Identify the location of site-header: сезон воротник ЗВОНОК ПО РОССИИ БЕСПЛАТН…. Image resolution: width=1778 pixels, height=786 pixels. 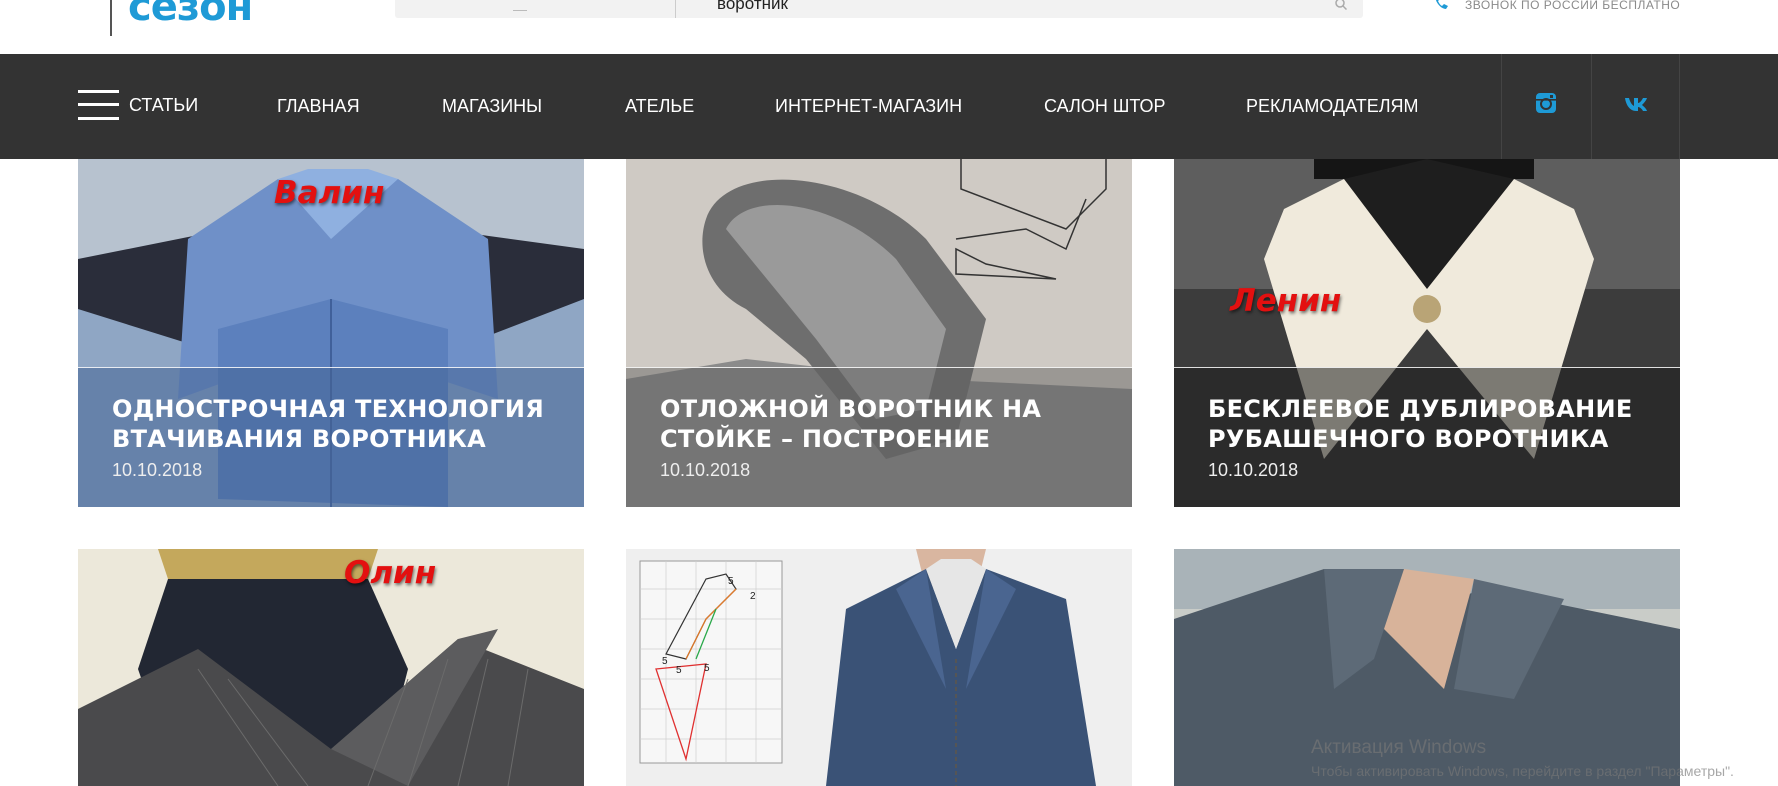
(889, 27).